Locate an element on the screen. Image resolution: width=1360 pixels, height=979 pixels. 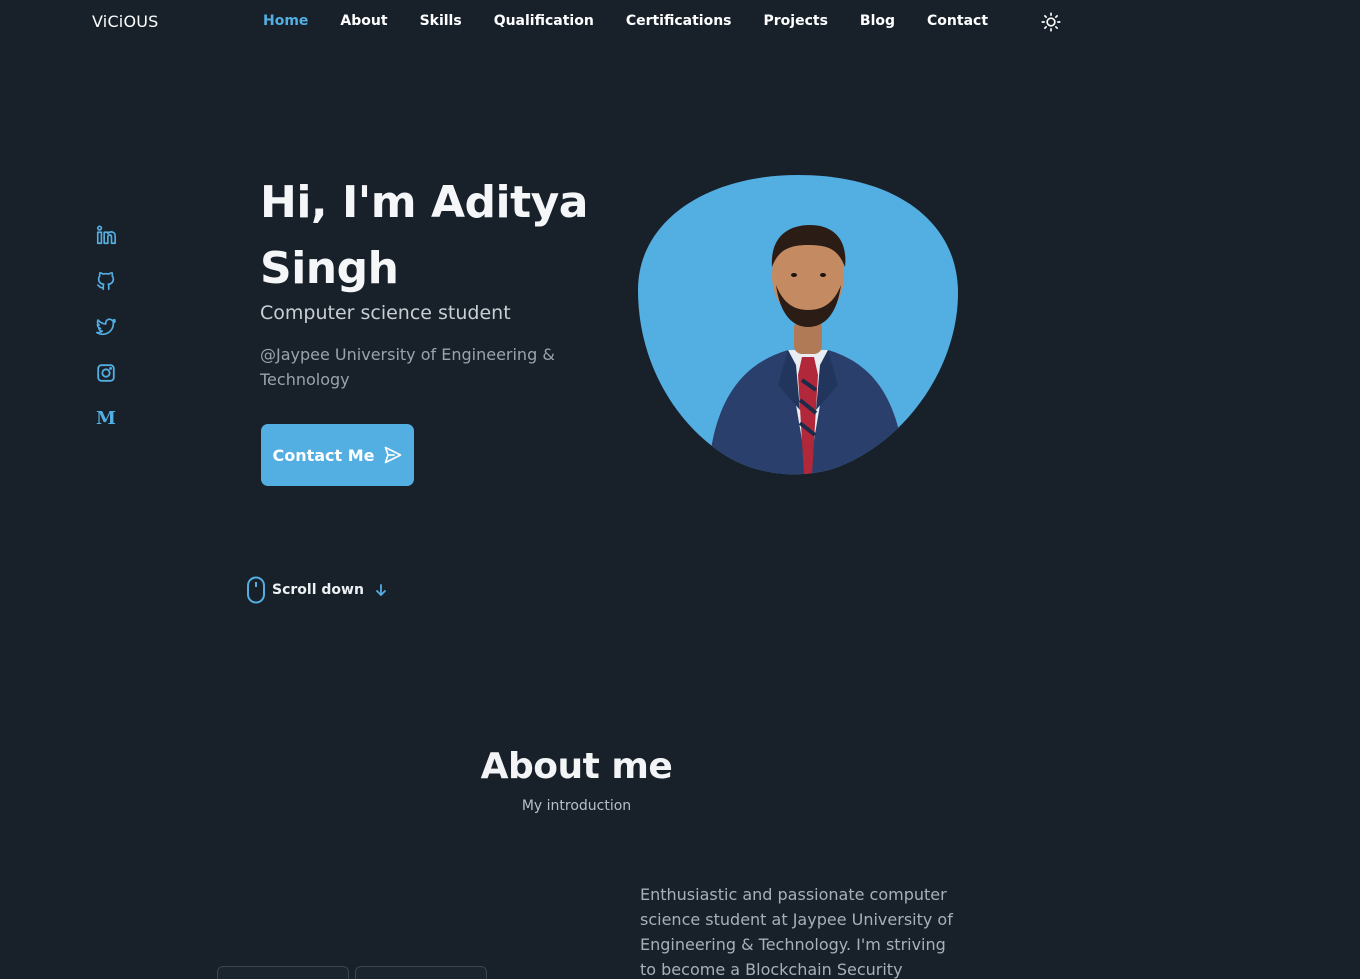
mouse-icon is located at coordinates (256, 590).